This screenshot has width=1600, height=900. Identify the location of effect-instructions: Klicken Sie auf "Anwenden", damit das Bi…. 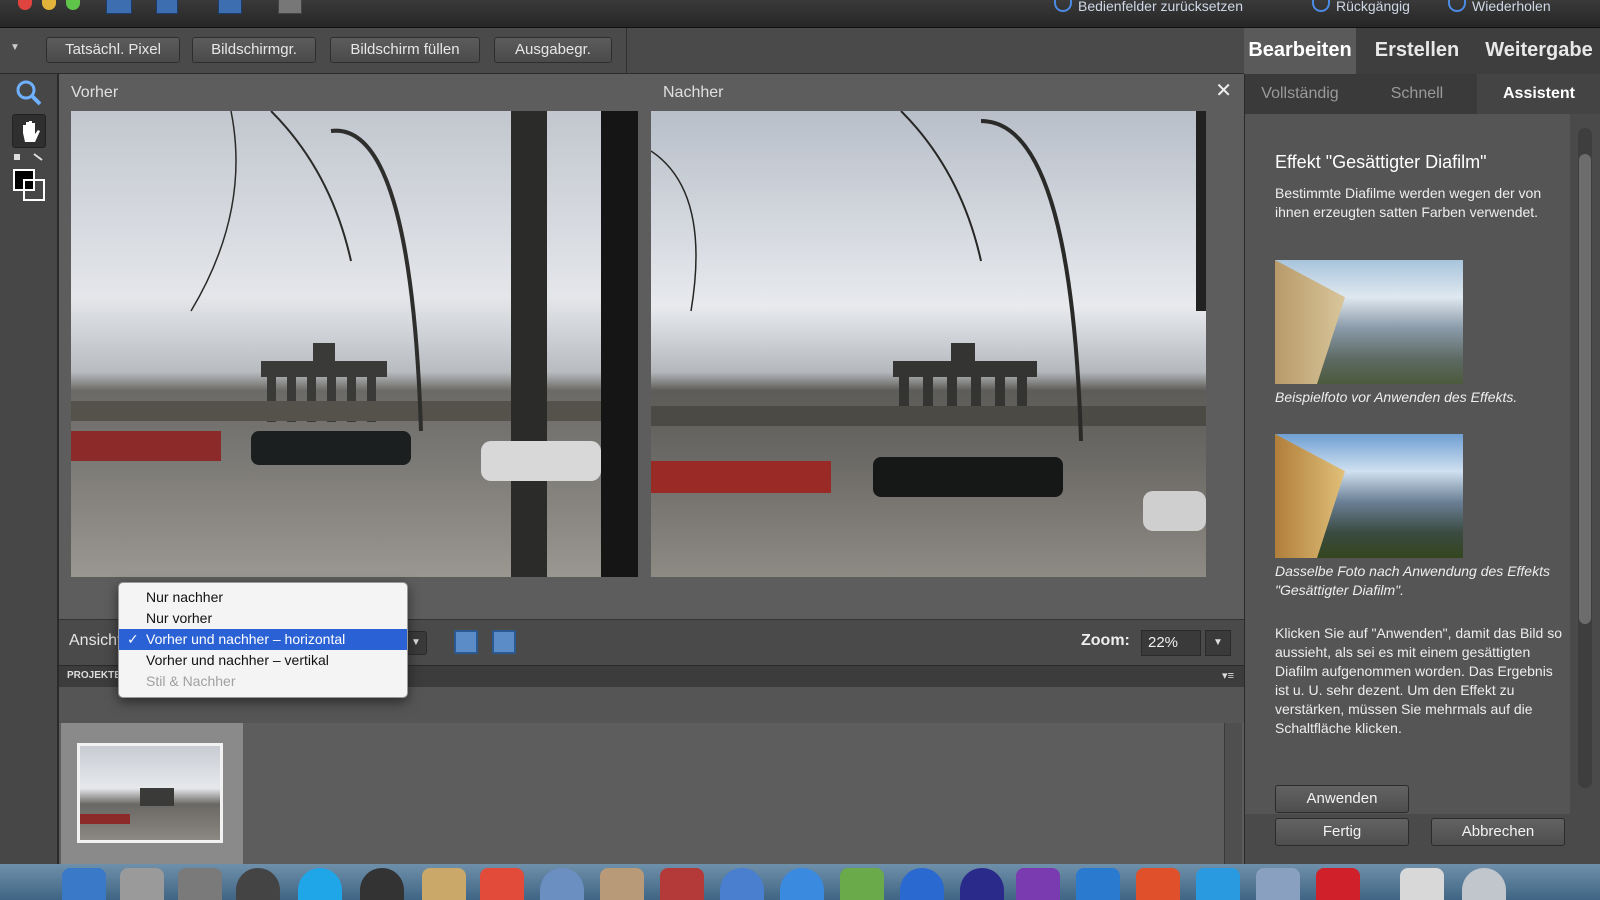
(1418, 680).